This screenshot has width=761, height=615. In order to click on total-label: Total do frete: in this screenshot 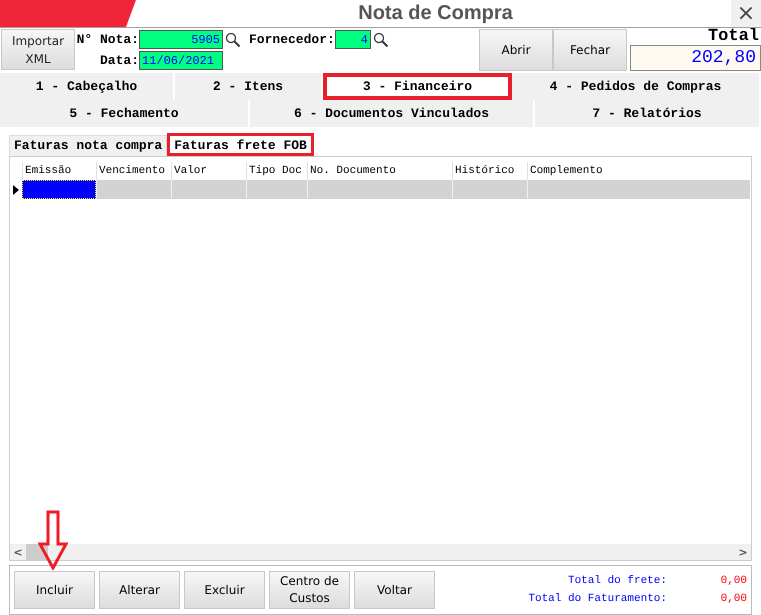, I will do `click(617, 581)`.